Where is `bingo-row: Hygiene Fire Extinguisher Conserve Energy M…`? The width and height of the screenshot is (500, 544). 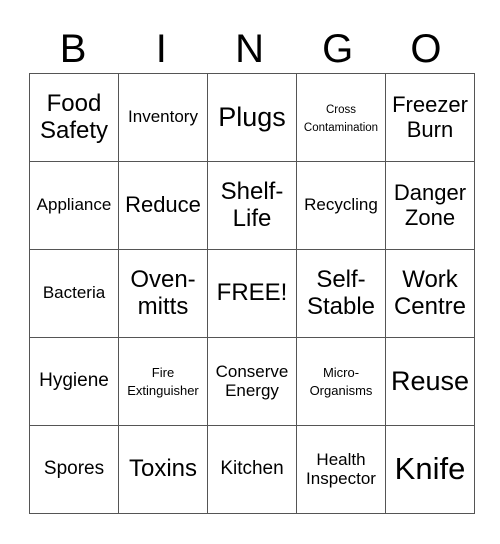 bingo-row: Hygiene Fire Extinguisher Conserve Energy M… is located at coordinates (252, 381).